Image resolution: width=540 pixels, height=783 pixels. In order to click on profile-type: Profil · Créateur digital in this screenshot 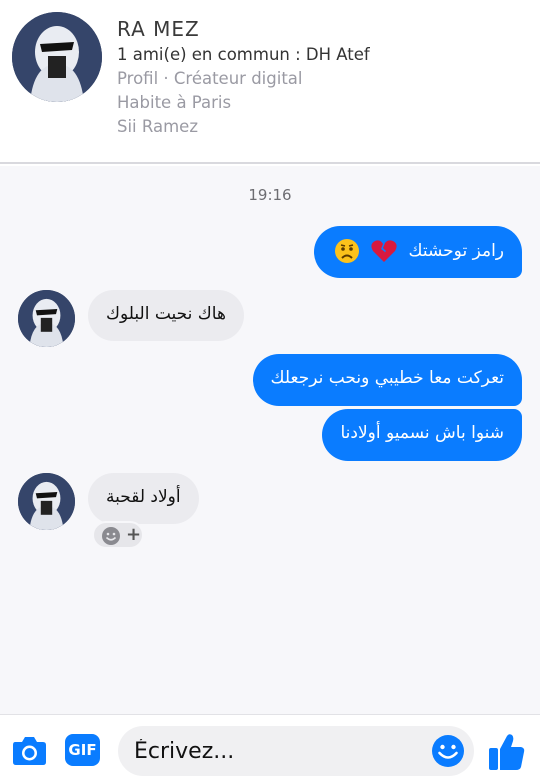, I will do `click(210, 78)`.